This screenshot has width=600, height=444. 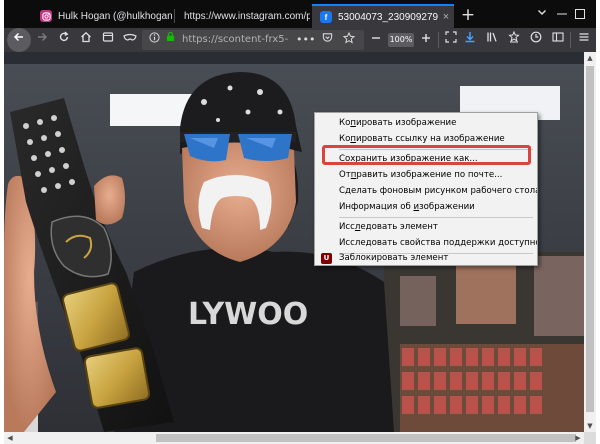 I want to click on address-bar: https://scontent-frx5- •••, so click(x=253, y=40).